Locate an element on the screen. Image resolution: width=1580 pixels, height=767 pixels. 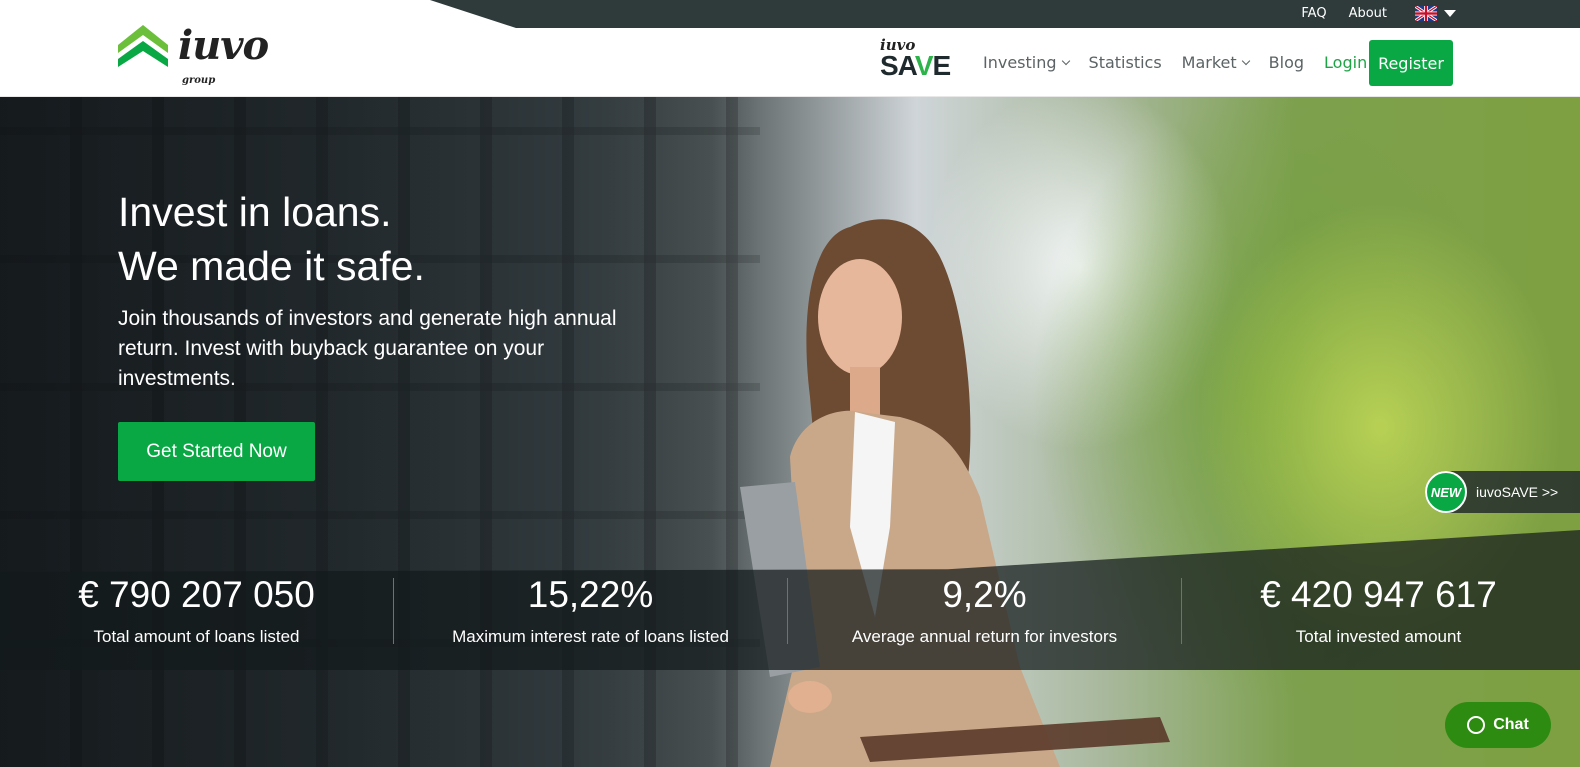
save-logo-part-1: SA is located at coordinates (898, 65).